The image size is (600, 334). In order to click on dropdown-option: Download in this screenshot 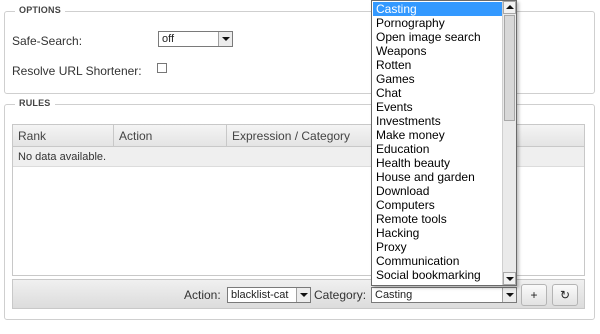, I will do `click(438, 191)`.